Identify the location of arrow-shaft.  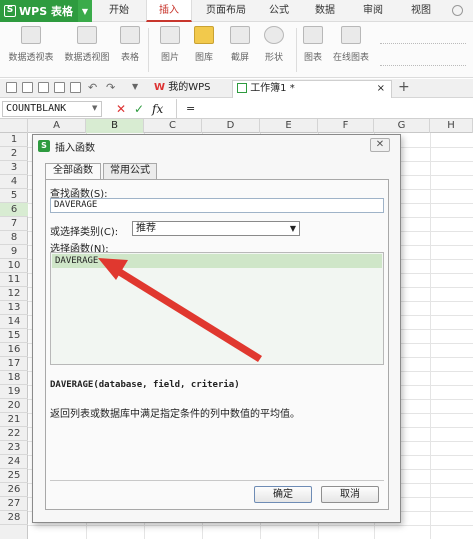
(189, 315).